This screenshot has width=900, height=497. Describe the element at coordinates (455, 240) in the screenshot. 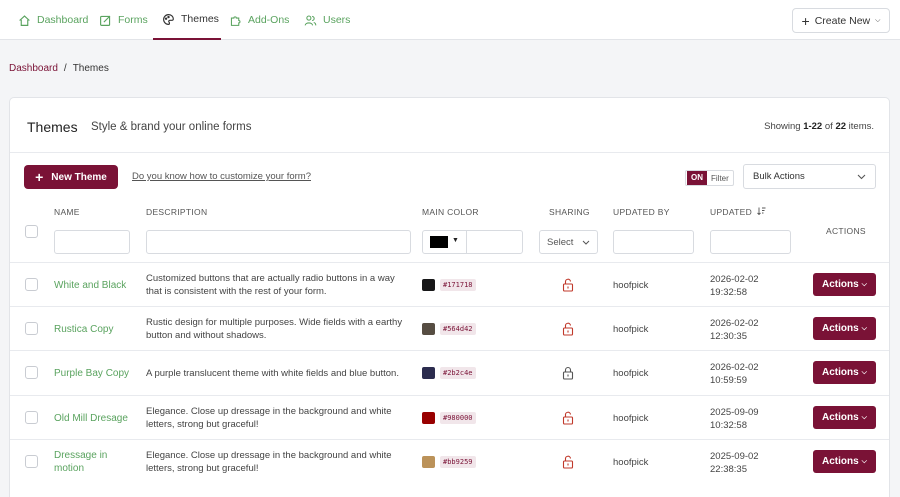

I see `caret-down-icon: ▼` at that location.